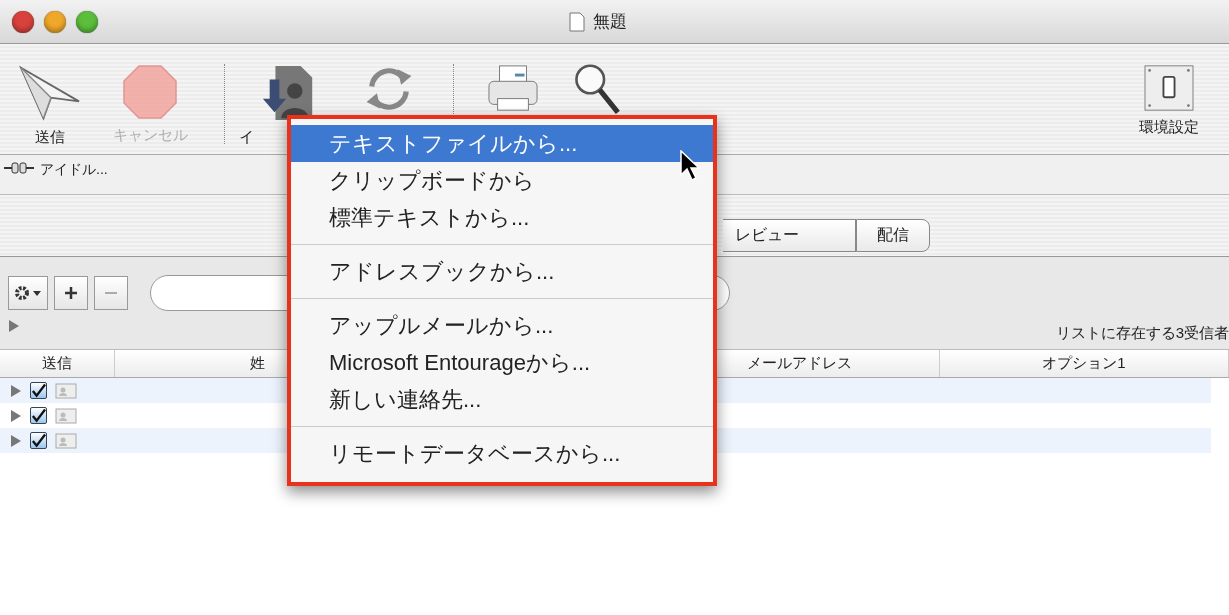 This screenshot has height=615, width=1229. I want to click on window-title: 無題, so click(609, 22).